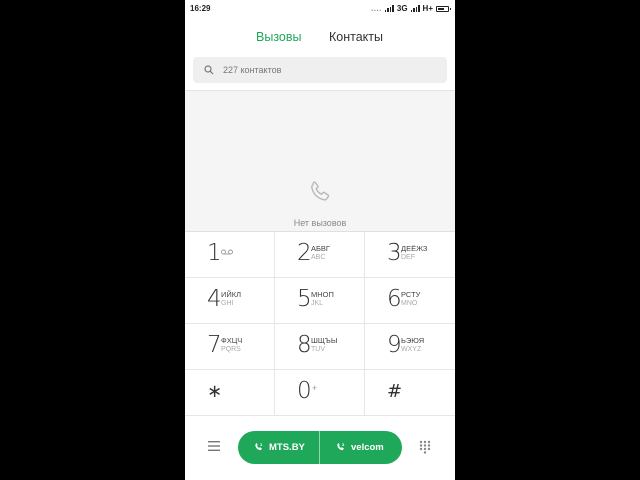 This screenshot has width=640, height=480. Describe the element at coordinates (411, 294) in the screenshot. I see `key-letters-ru: РСТУ` at that location.